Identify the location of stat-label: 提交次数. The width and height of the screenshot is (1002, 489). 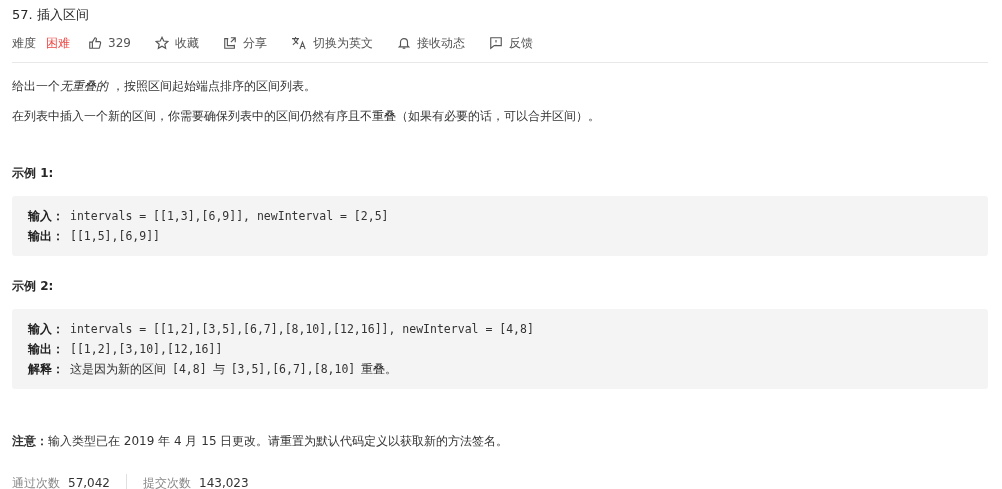
(167, 481).